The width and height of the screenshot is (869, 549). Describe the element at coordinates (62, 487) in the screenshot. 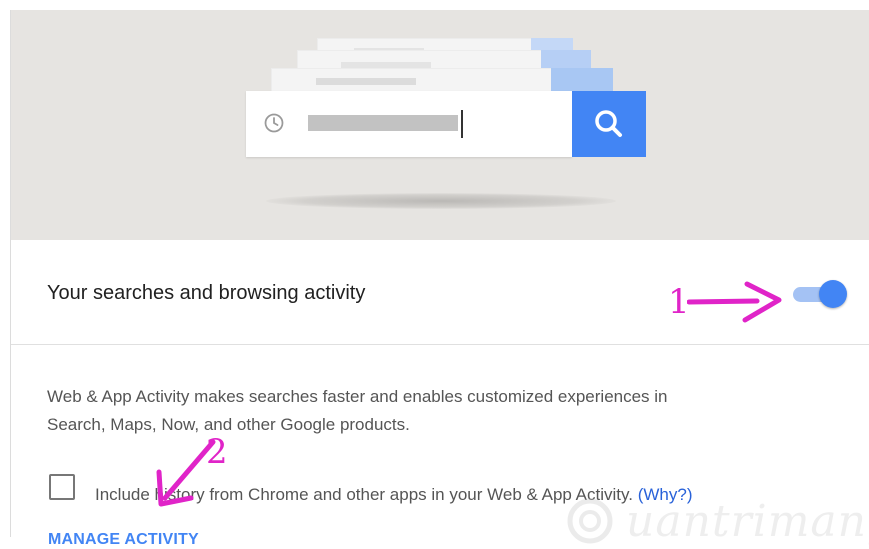

I see `include-chrome-history-checkbox` at that location.